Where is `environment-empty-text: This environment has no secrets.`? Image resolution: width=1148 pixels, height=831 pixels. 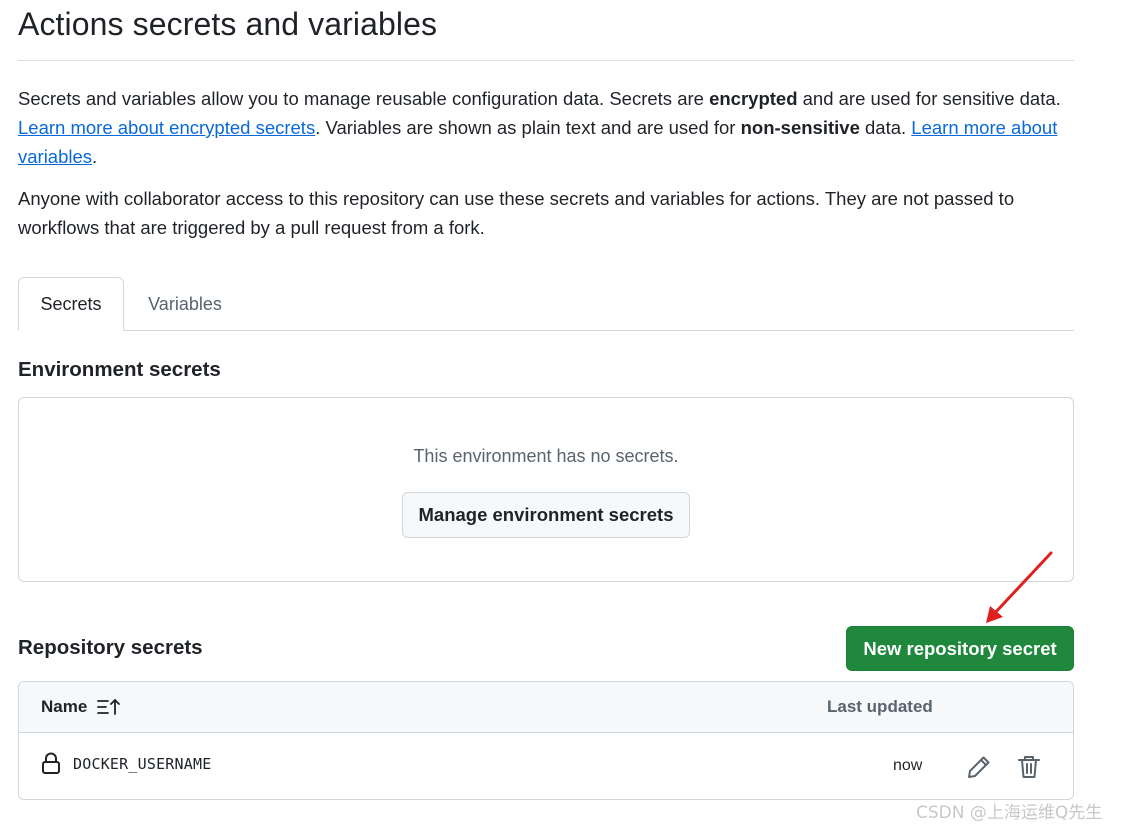 environment-empty-text: This environment has no secrets. is located at coordinates (546, 456).